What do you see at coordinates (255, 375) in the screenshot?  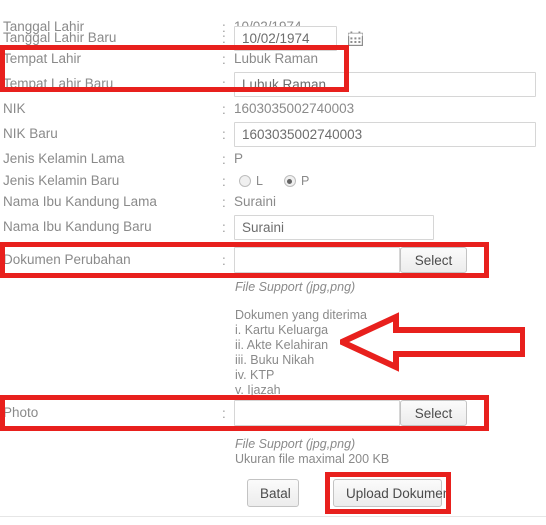 I see `accepted-document-item-4: iv. KTP` at bounding box center [255, 375].